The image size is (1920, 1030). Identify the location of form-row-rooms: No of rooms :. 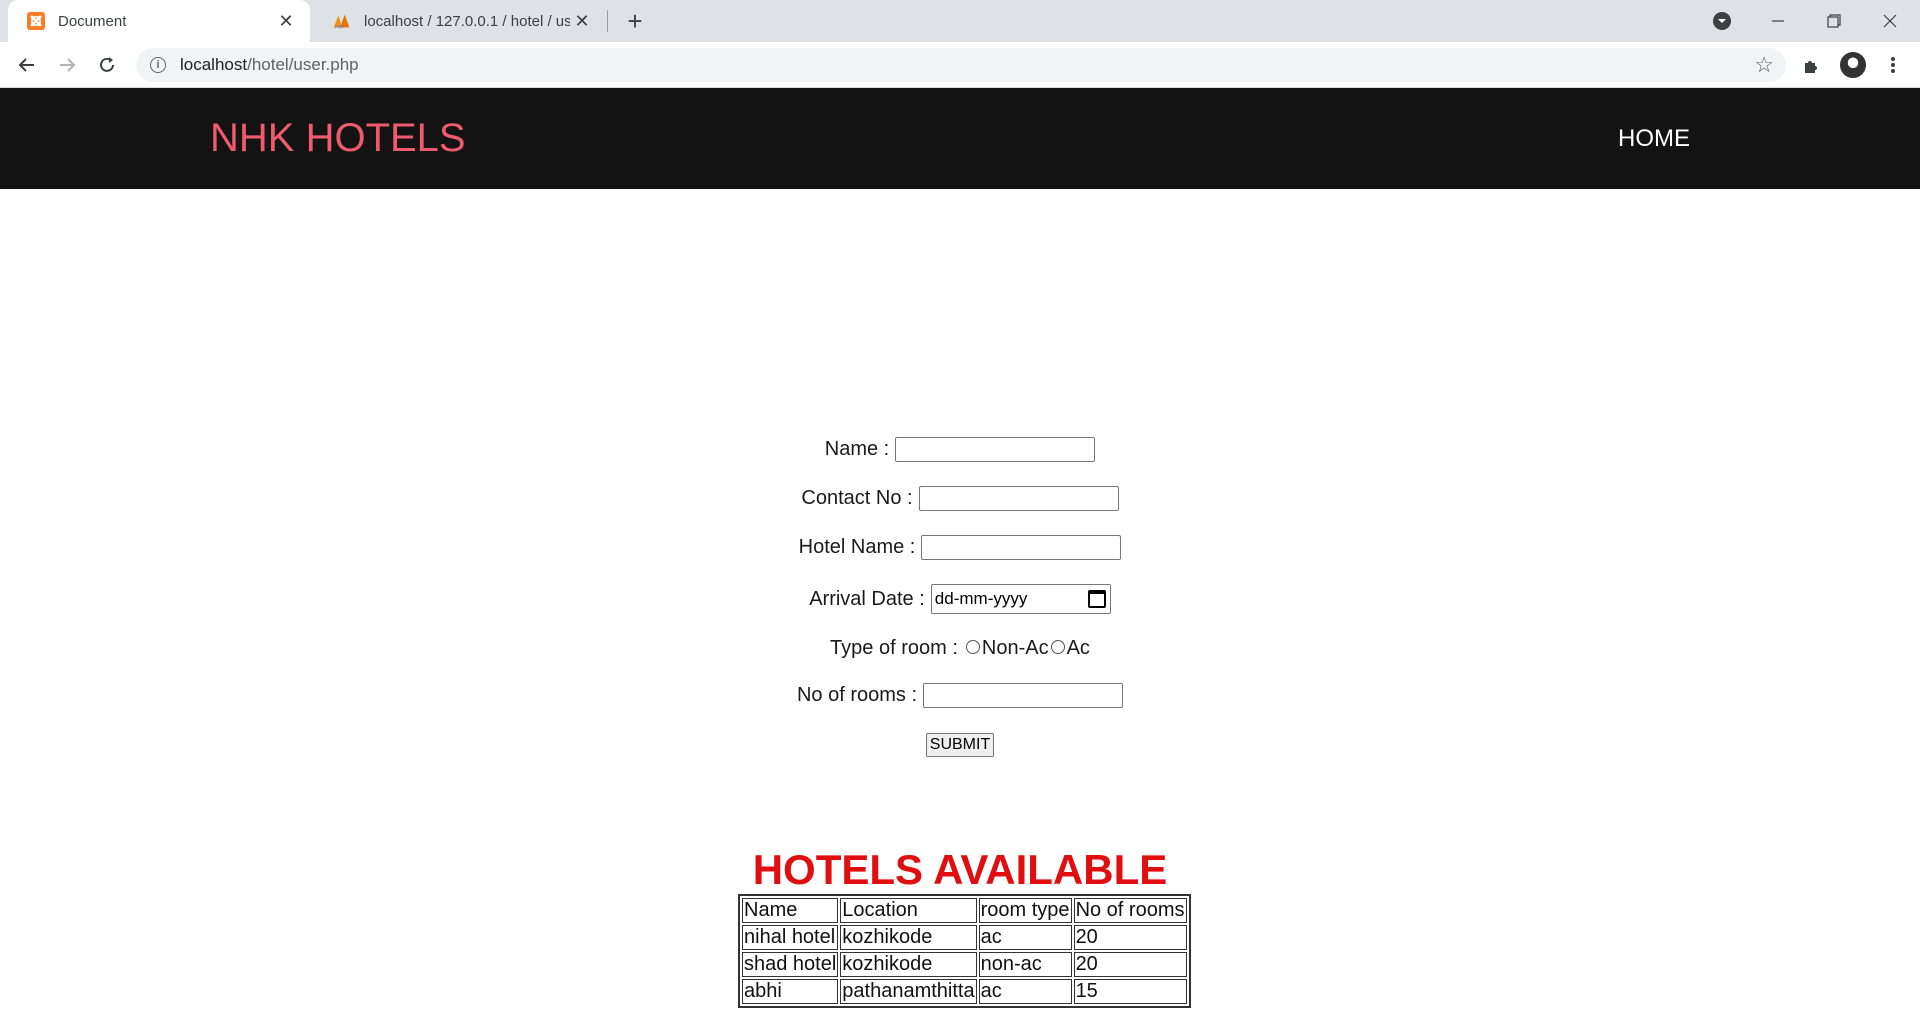
(960, 695).